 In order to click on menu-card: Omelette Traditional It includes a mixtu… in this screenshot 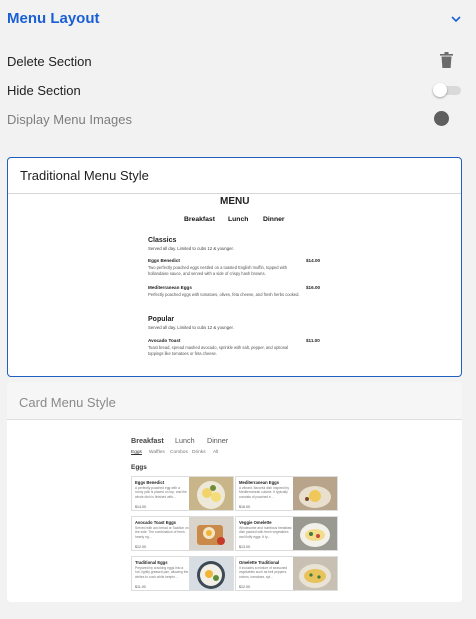, I will do `click(286, 573)`.